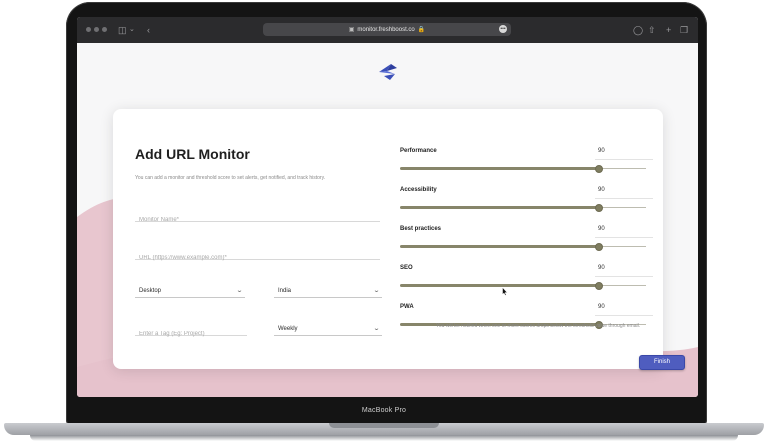 The width and height of the screenshot is (768, 448). Describe the element at coordinates (150, 290) in the screenshot. I see `device-select-value: Desktop` at that location.